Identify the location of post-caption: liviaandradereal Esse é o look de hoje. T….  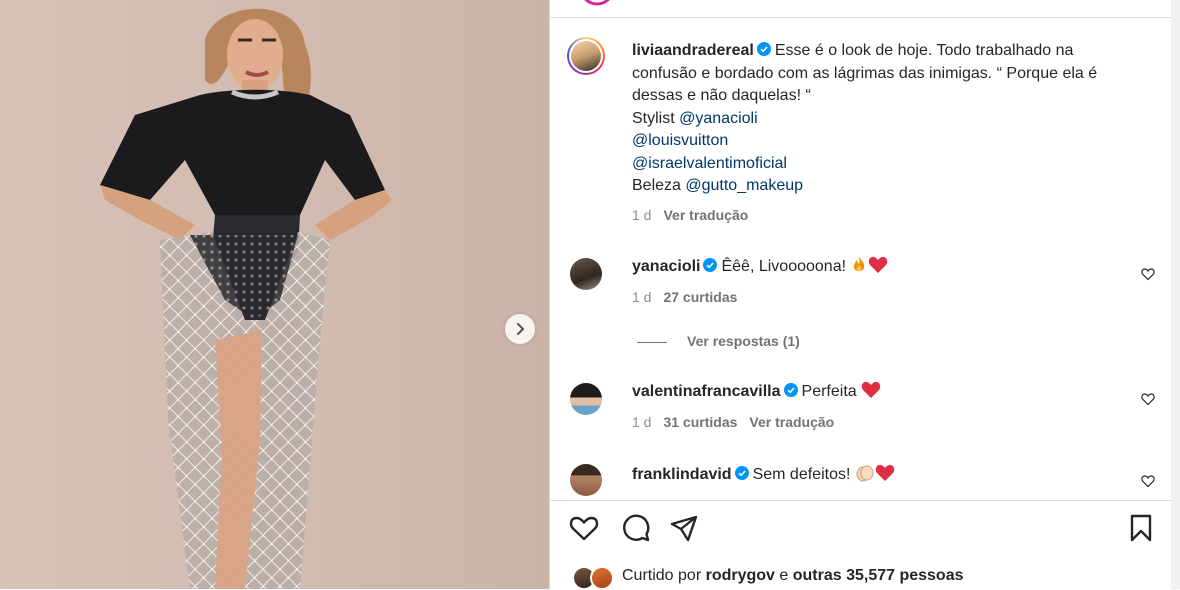
(892, 119).